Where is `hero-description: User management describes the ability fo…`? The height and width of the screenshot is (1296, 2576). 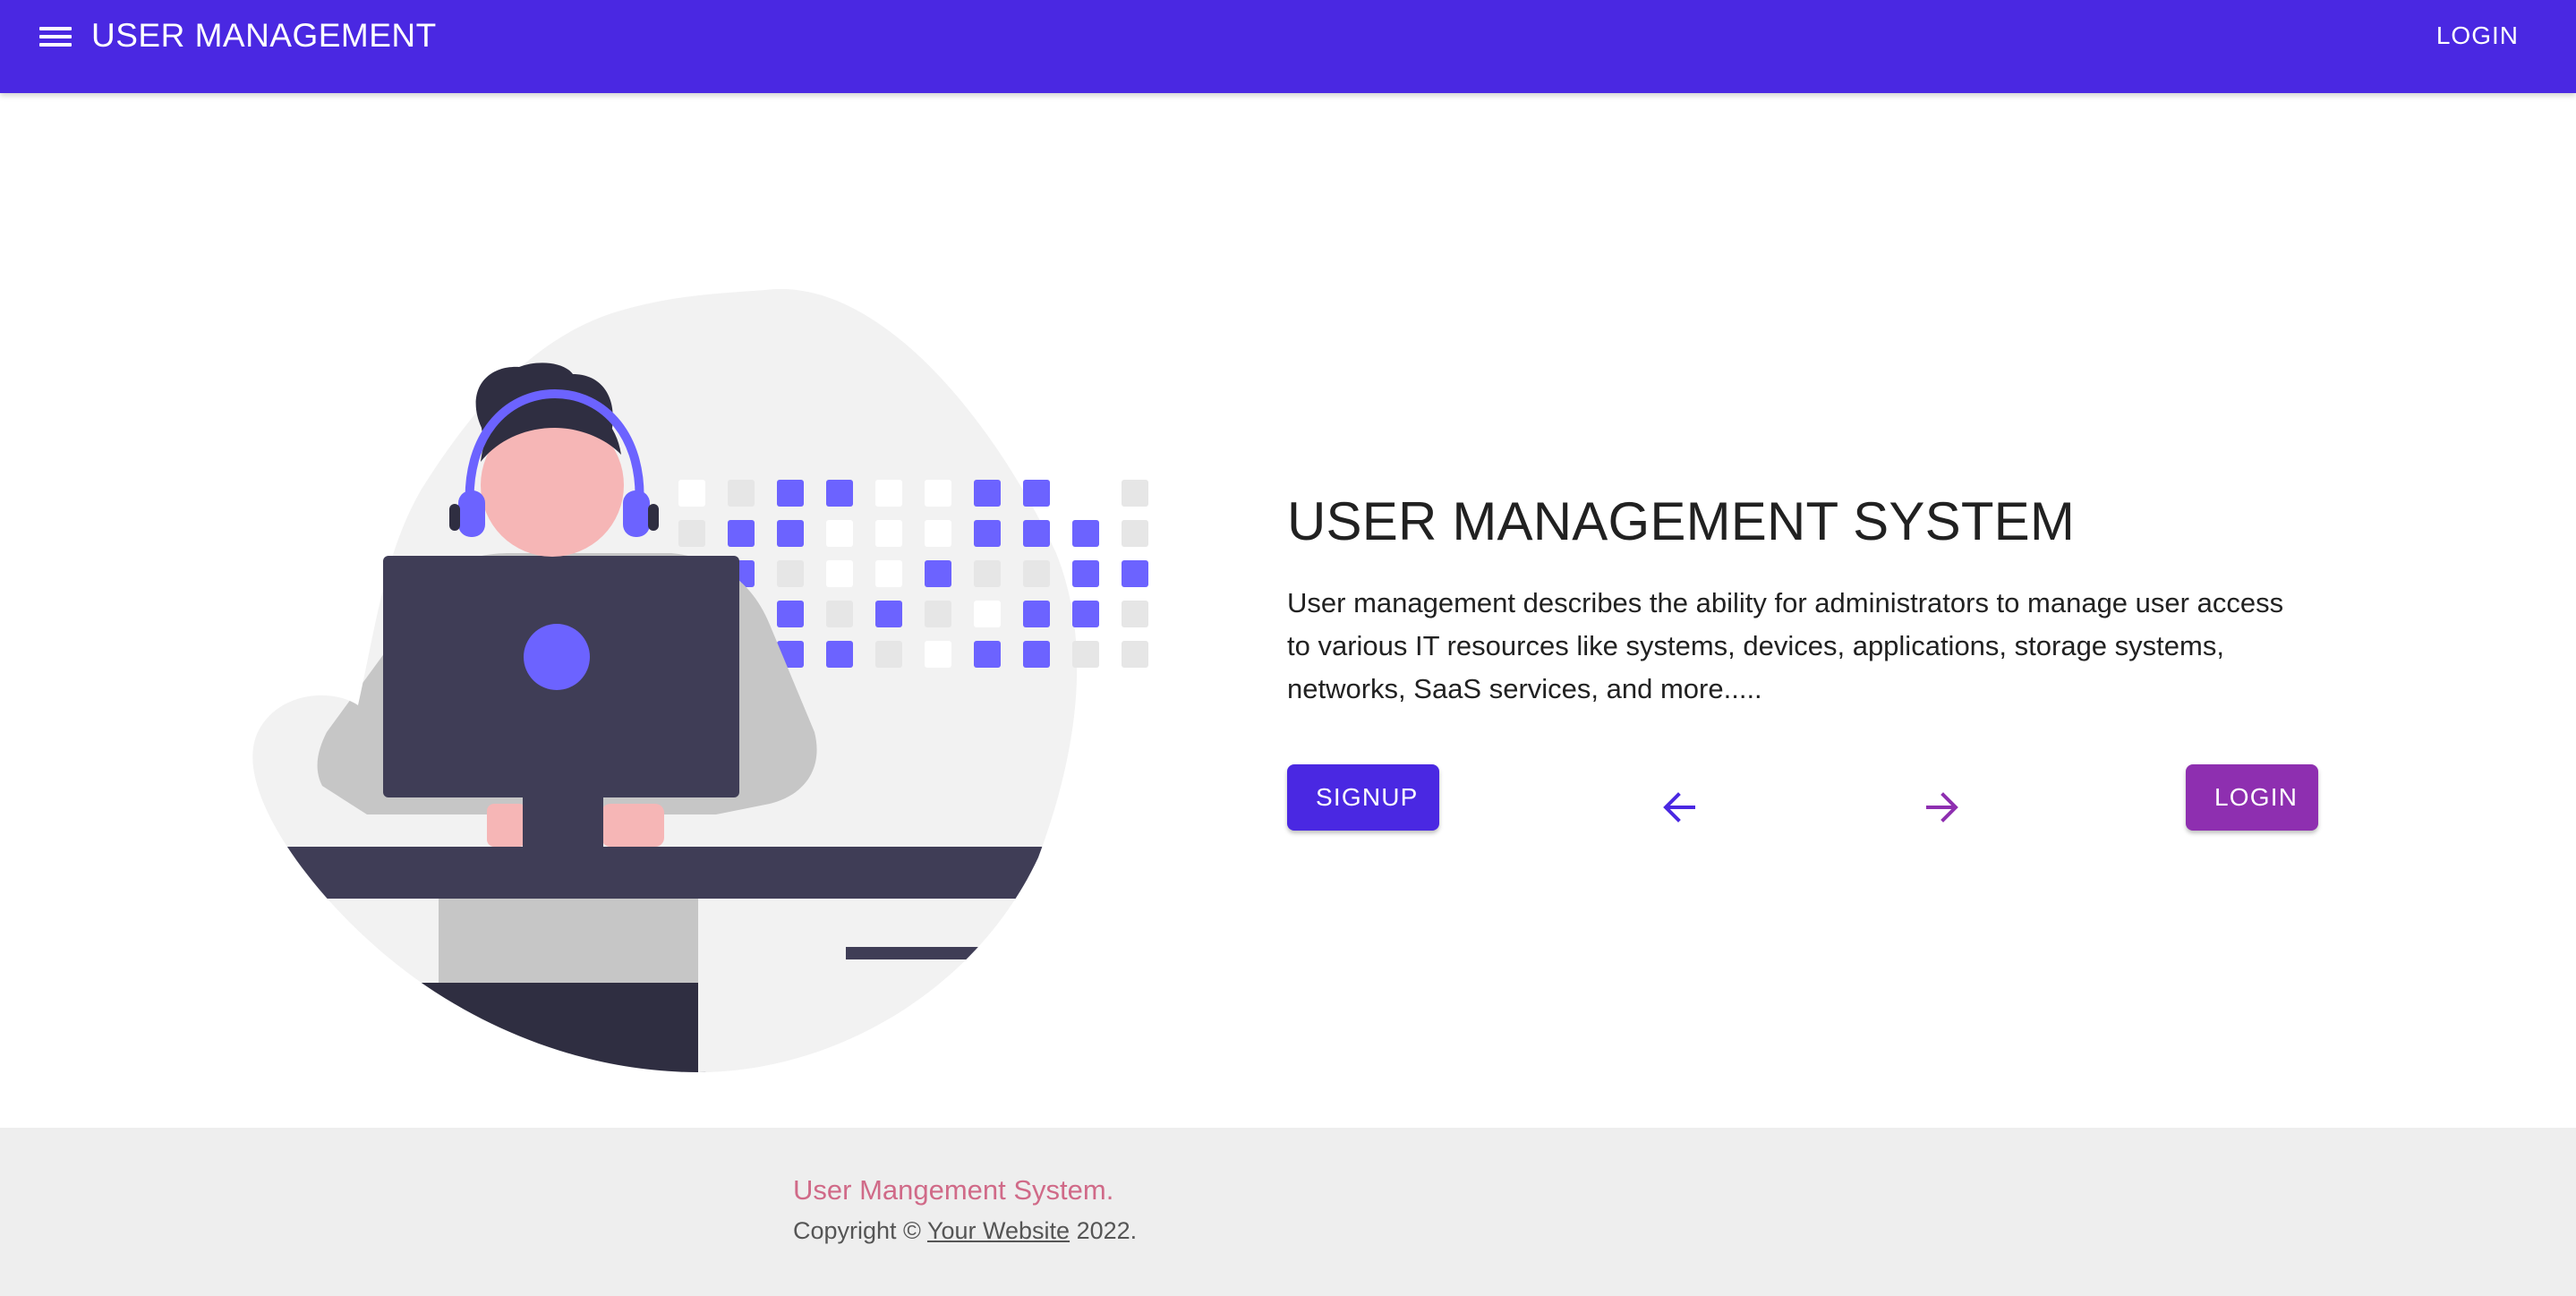
hero-description: User management describes the ability fo… is located at coordinates (1785, 645).